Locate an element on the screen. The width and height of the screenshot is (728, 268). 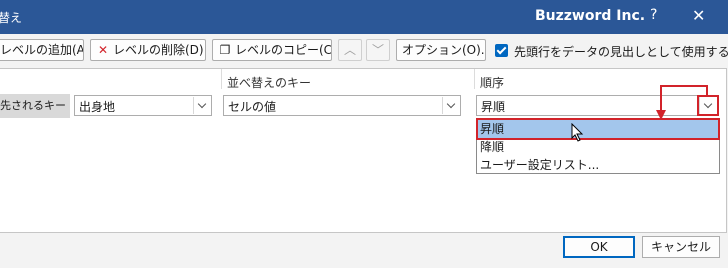
mouse-cursor-icon is located at coordinates (577, 132).